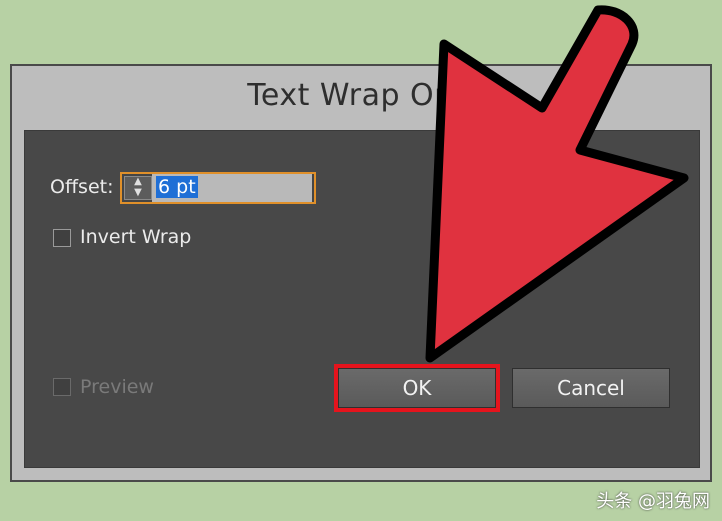 Image resolution: width=722 pixels, height=521 pixels. I want to click on watermark-text: 头条 @羽兔网, so click(653, 501).